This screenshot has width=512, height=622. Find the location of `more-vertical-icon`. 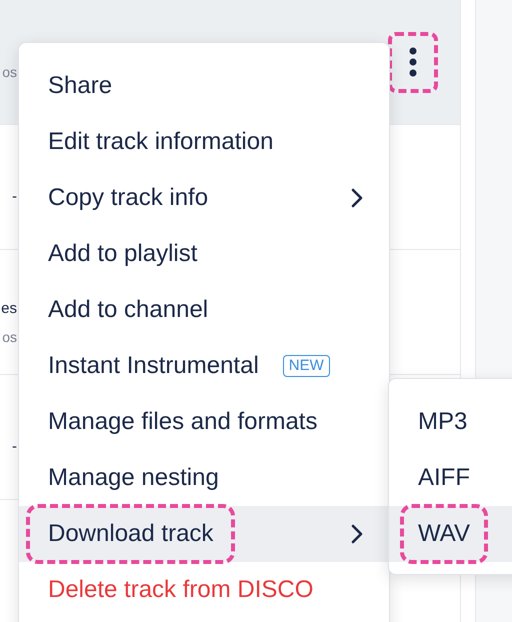

more-vertical-icon is located at coordinates (413, 62).